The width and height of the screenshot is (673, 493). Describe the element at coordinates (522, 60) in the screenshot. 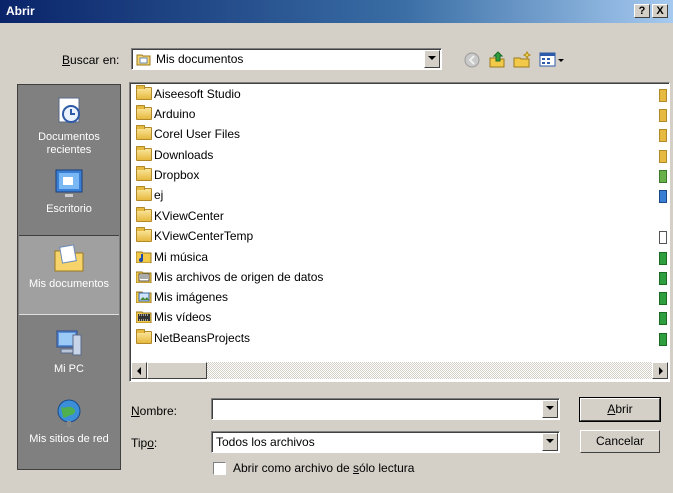

I see `new-folder-icon` at that location.